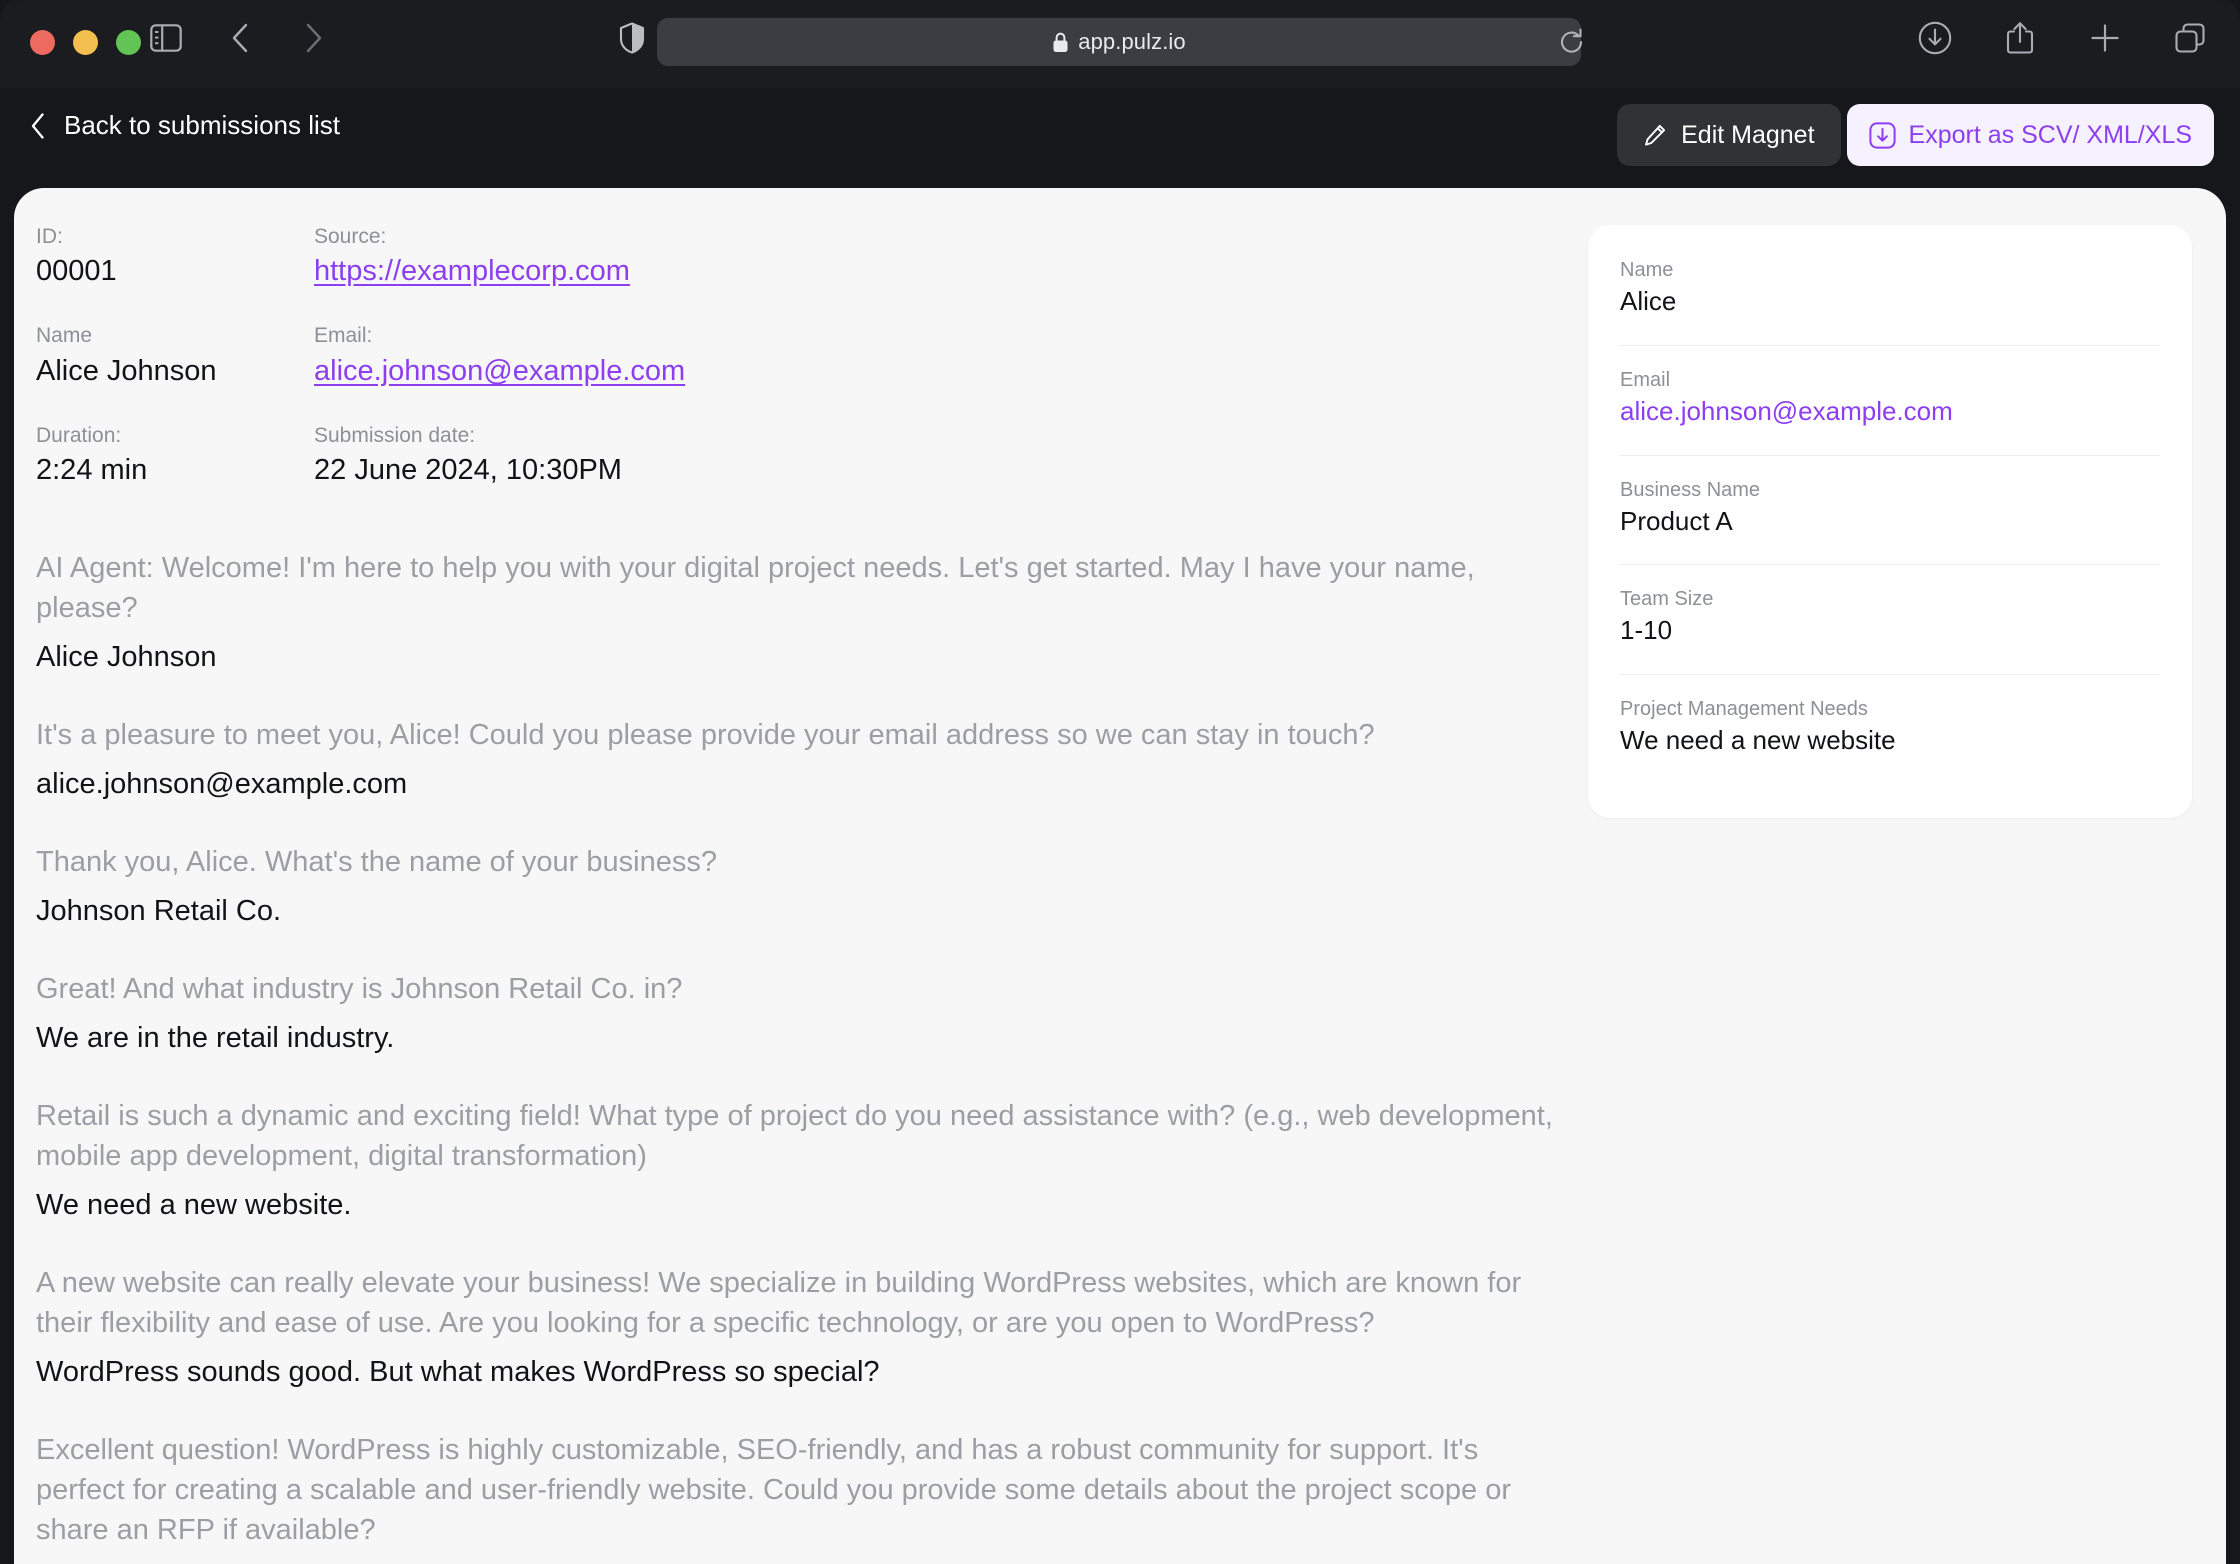 The height and width of the screenshot is (1564, 2240). What do you see at coordinates (1667, 599) in the screenshot?
I see `extracted-field-label: Team Size` at bounding box center [1667, 599].